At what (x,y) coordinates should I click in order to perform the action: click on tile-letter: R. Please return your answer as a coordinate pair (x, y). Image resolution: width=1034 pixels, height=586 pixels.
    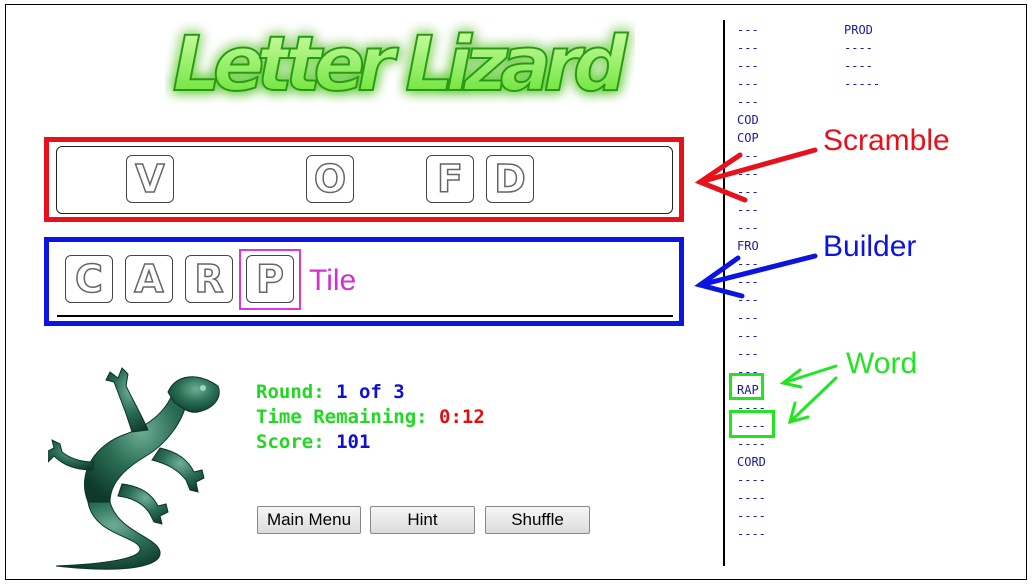
    Looking at the image, I should click on (209, 279).